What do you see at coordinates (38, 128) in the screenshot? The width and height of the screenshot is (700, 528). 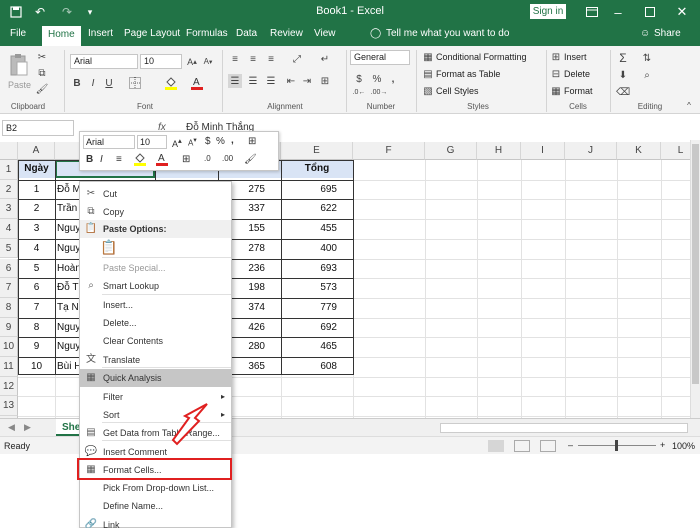 I see `name-box: B2` at bounding box center [38, 128].